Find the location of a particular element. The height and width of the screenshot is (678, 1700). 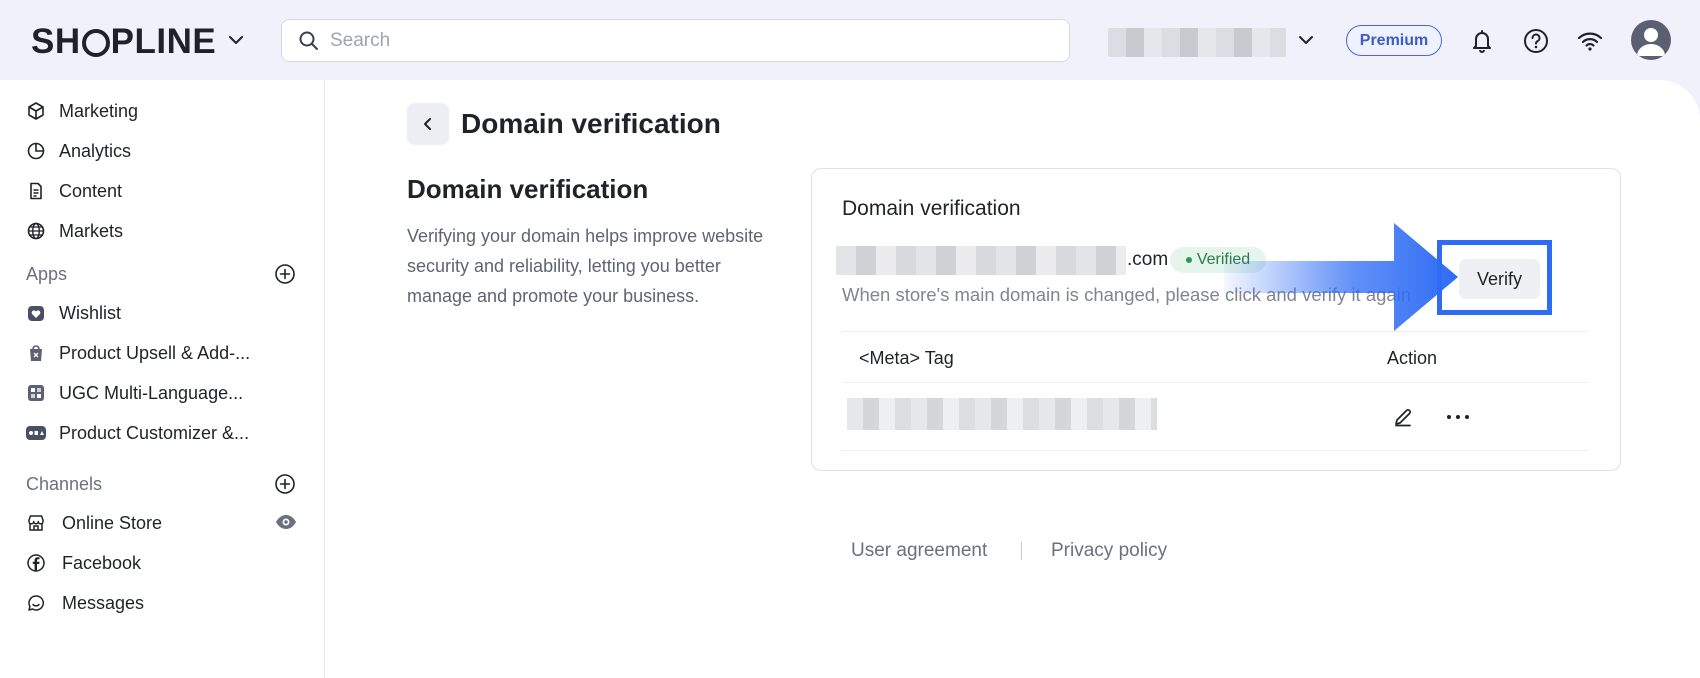

table-row is located at coordinates (1215, 417).